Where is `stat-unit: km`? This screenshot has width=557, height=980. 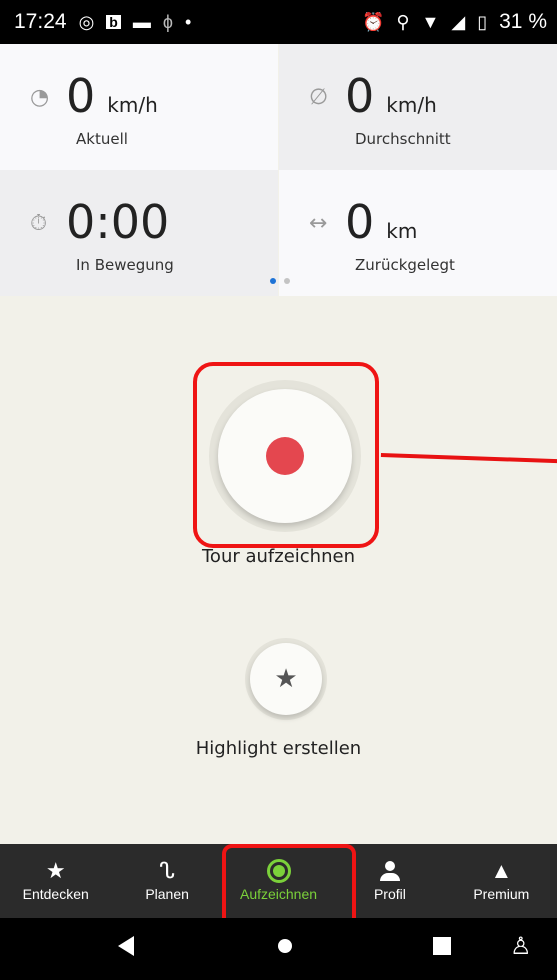 stat-unit: km is located at coordinates (402, 231).